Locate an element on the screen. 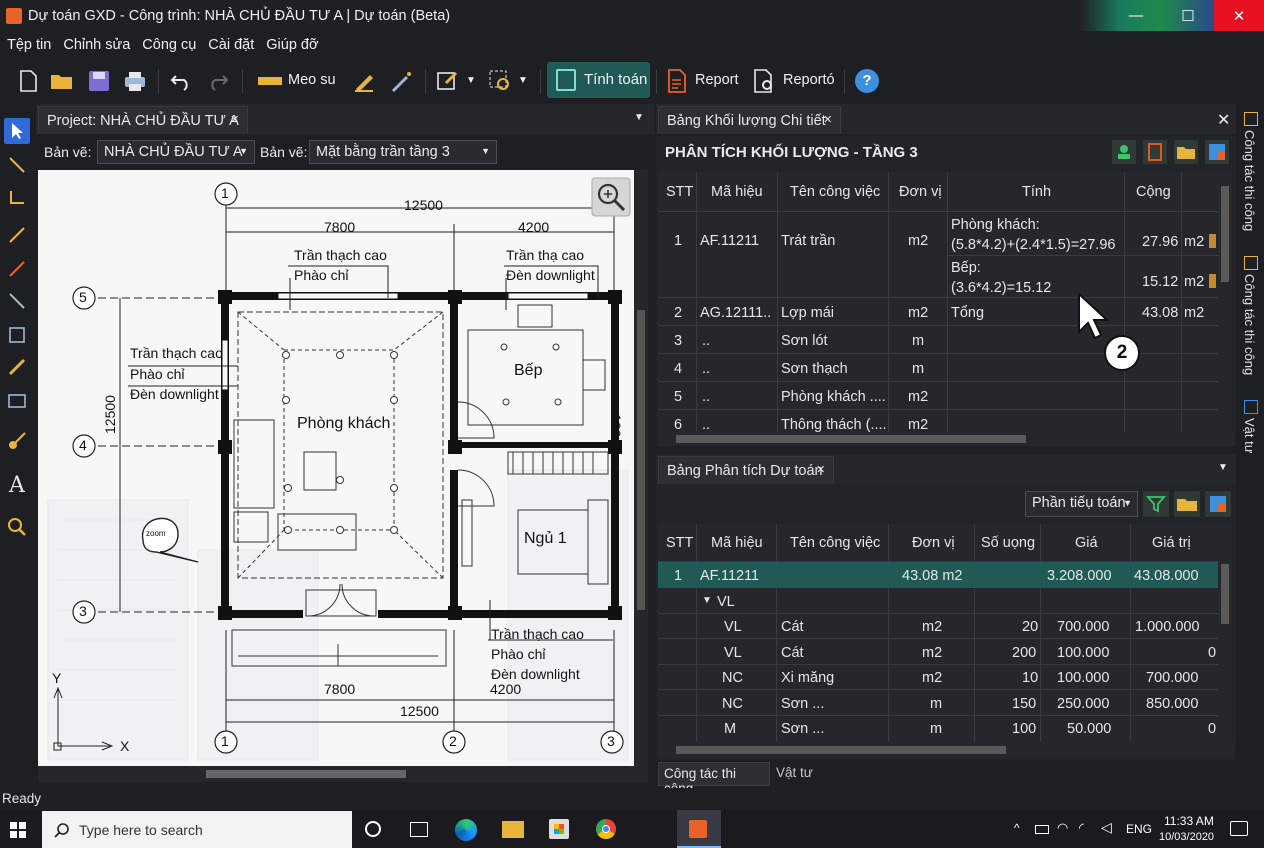 The height and width of the screenshot is (848, 1264). edit-icon is located at coordinates (448, 81).